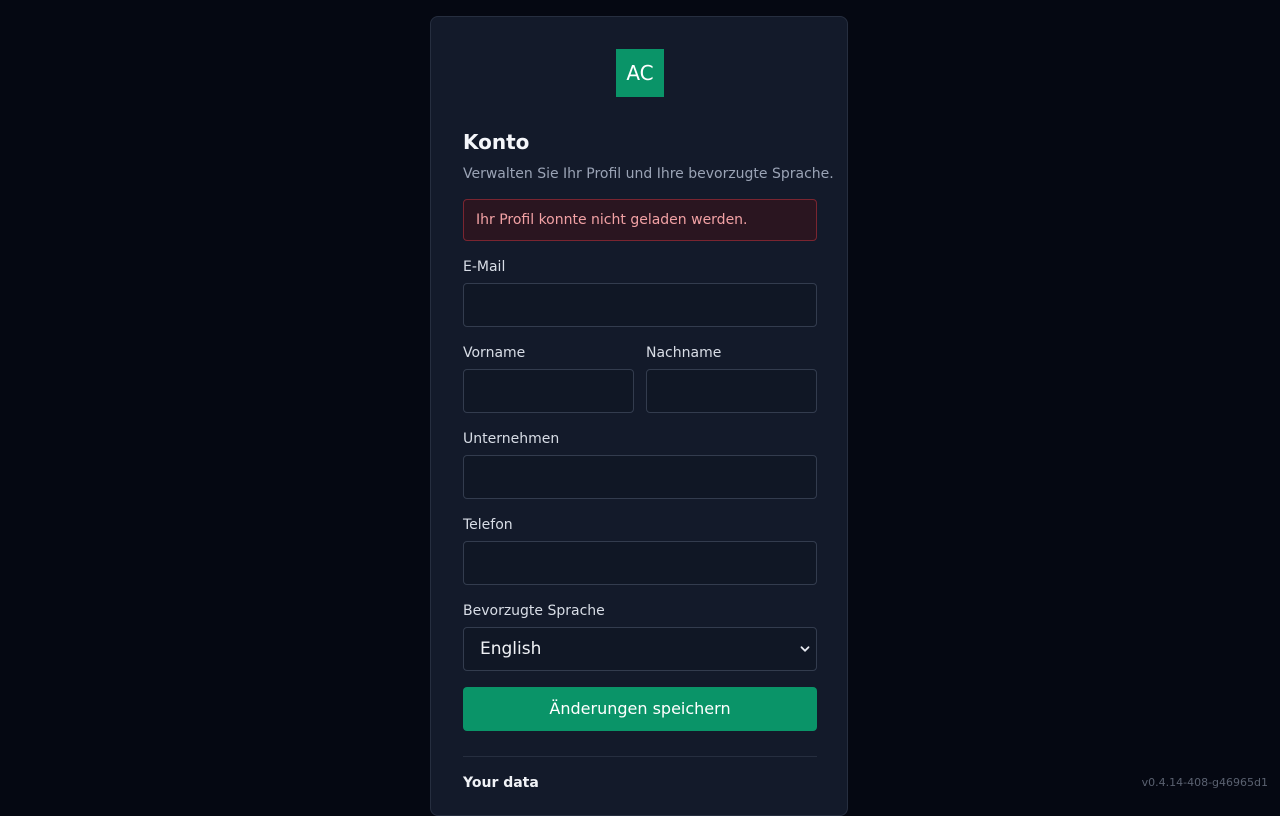 The width and height of the screenshot is (1280, 816). What do you see at coordinates (731, 391) in the screenshot?
I see `last-name-field` at bounding box center [731, 391].